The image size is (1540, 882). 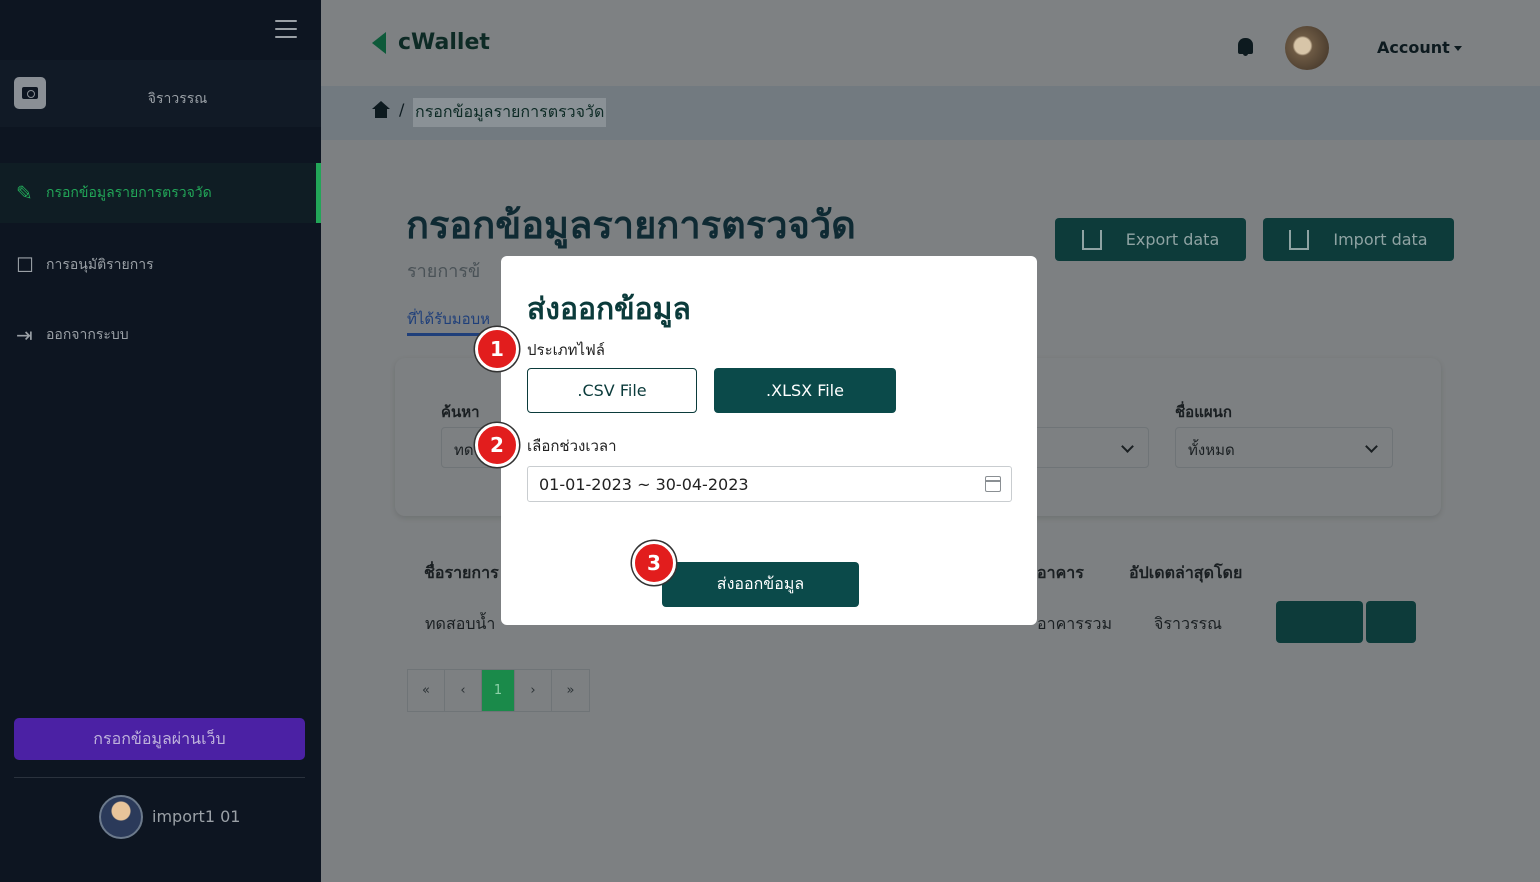 I want to click on approval-icon: ☐, so click(x=25, y=265).